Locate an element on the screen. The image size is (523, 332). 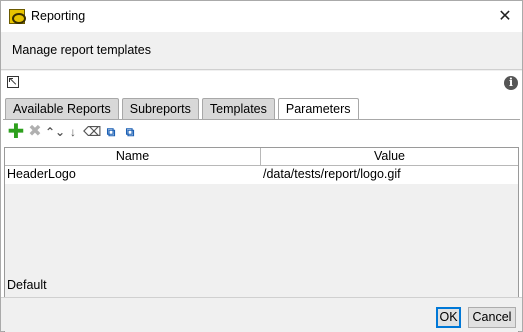
table-header: Name Value is located at coordinates (261, 157).